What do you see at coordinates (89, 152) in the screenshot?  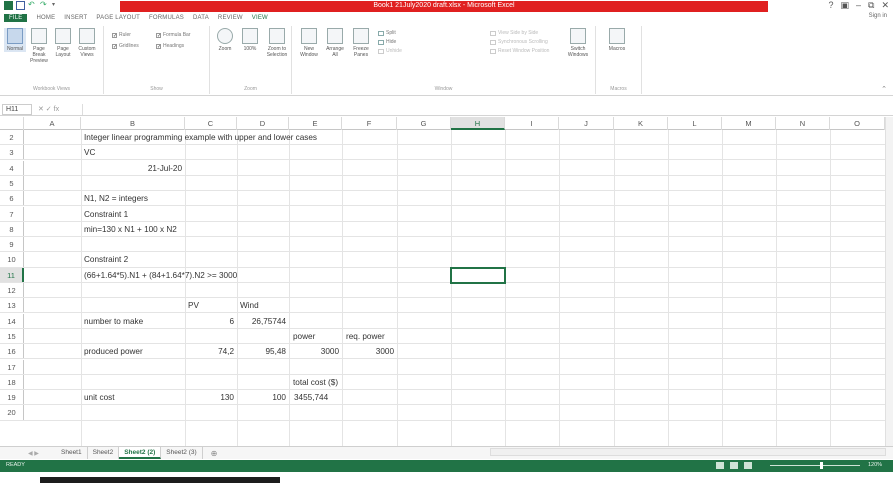 I see `cell-b3: VC` at bounding box center [89, 152].